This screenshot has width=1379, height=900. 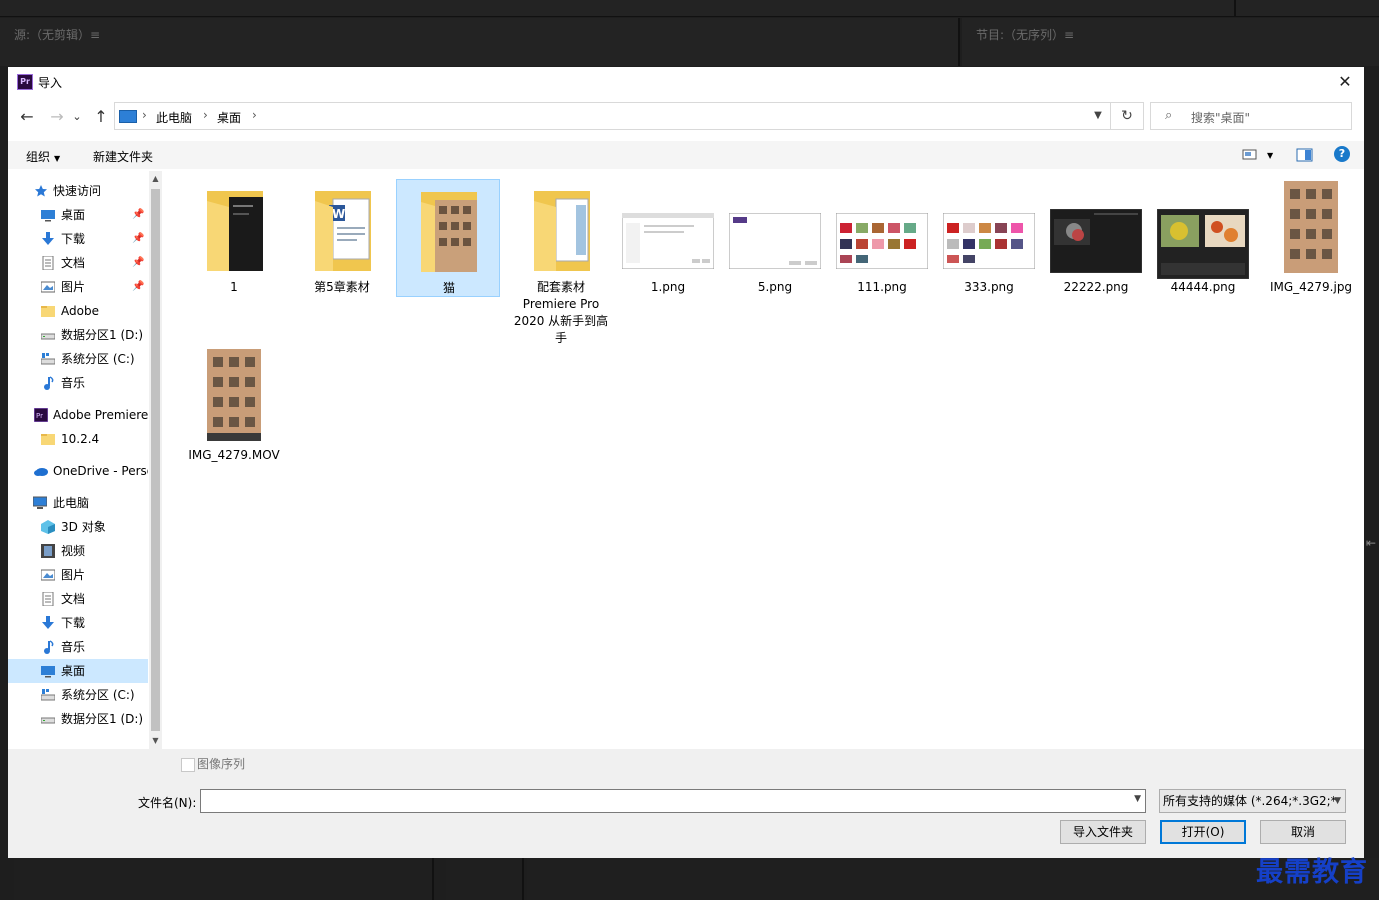 What do you see at coordinates (1305, 155) in the screenshot?
I see `preview-pane-icon` at bounding box center [1305, 155].